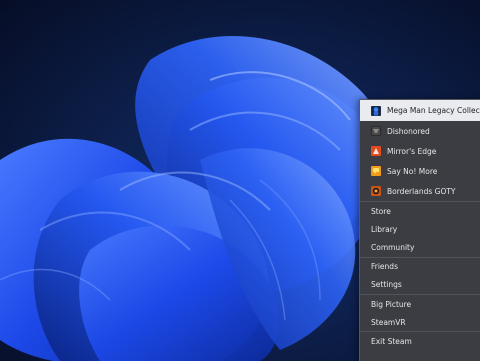 This screenshot has height=361, width=480. I want to click on recent-game-label: Dishonored, so click(408, 131).